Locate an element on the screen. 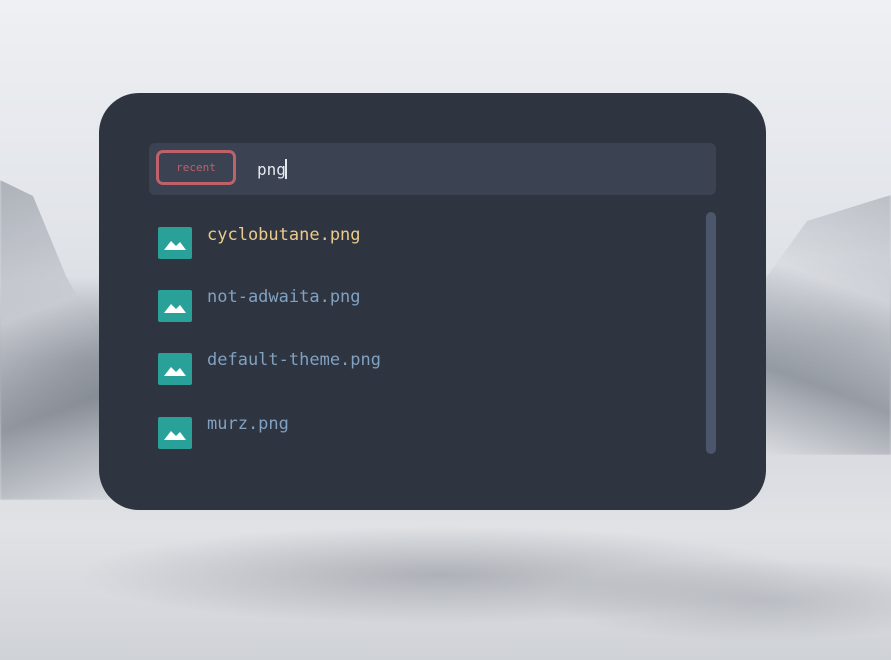  text-cursor is located at coordinates (286, 169).